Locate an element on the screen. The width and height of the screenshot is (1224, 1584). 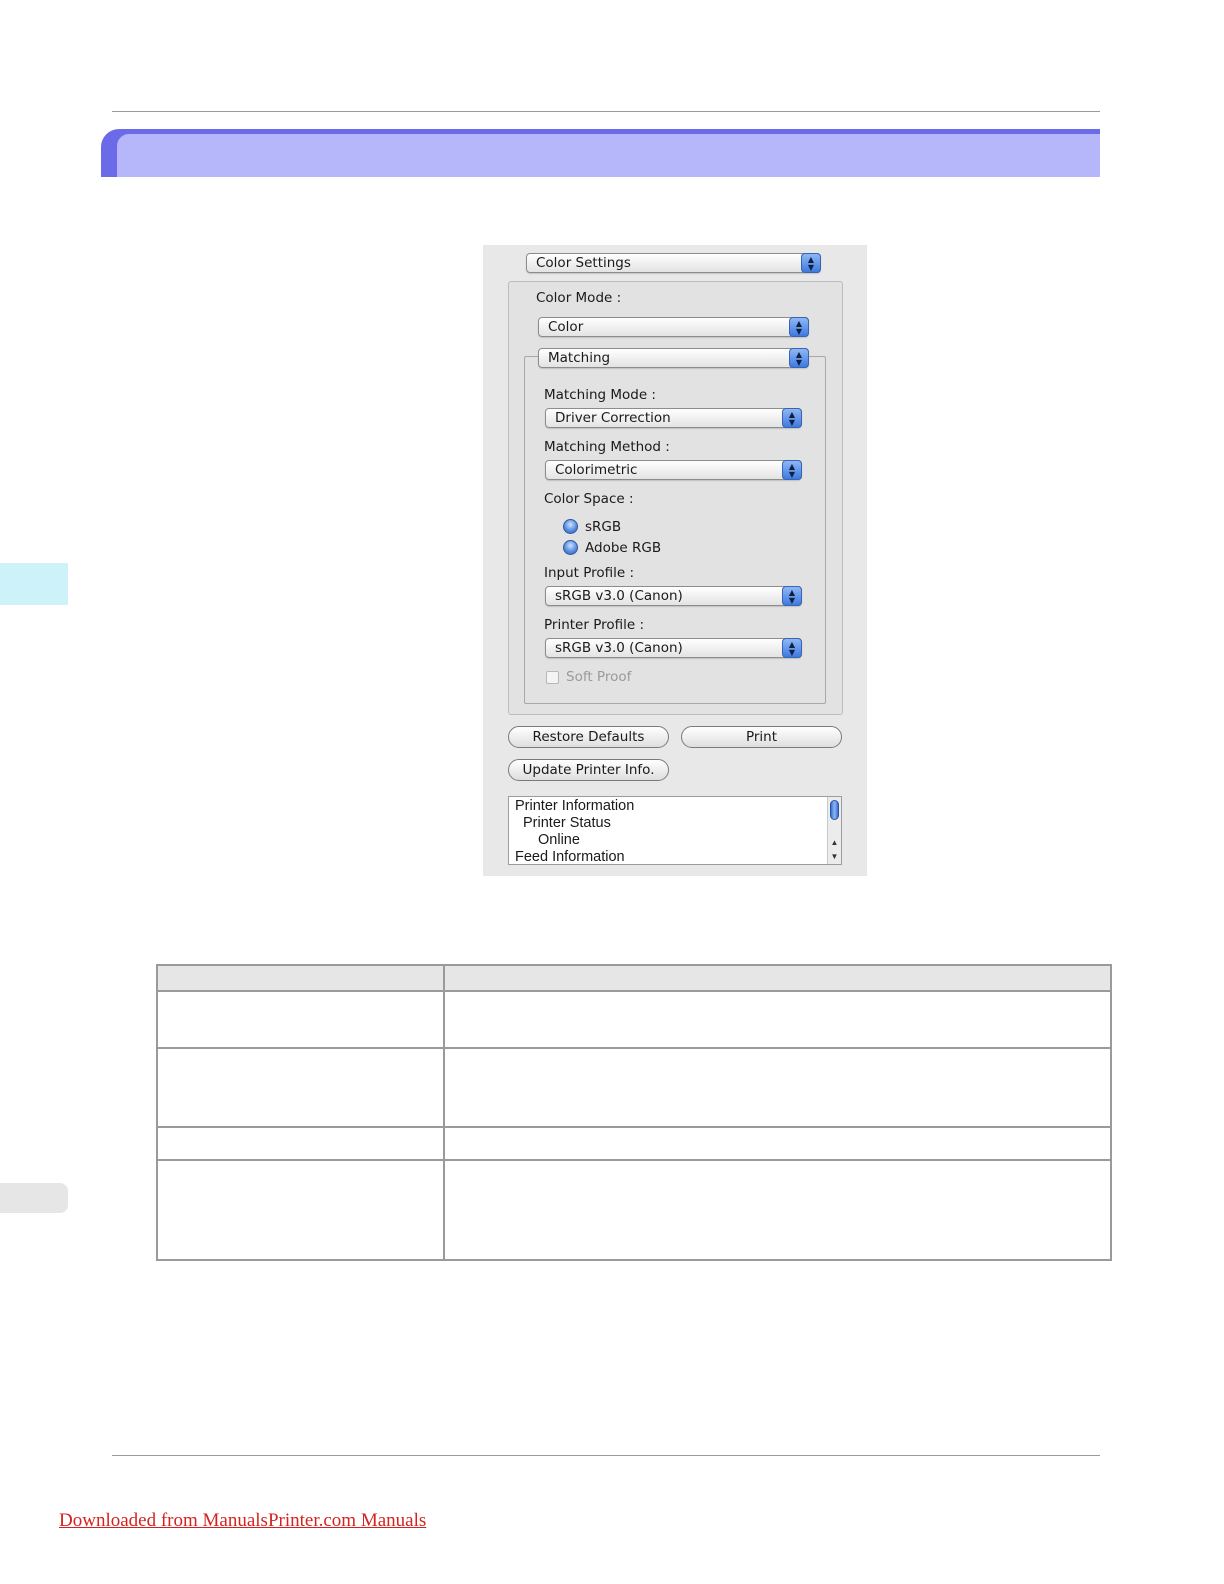
restore-defaults-button: Restore Defaults is located at coordinates (588, 737).